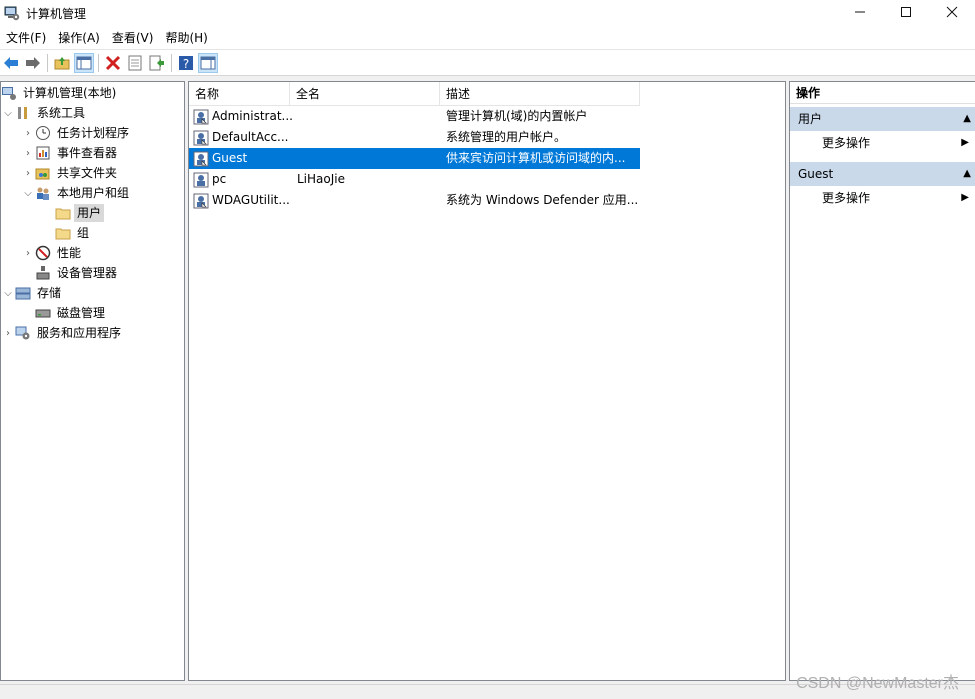  What do you see at coordinates (414, 179) in the screenshot?
I see `user-row-pc: pc LiHaoJie` at bounding box center [414, 179].